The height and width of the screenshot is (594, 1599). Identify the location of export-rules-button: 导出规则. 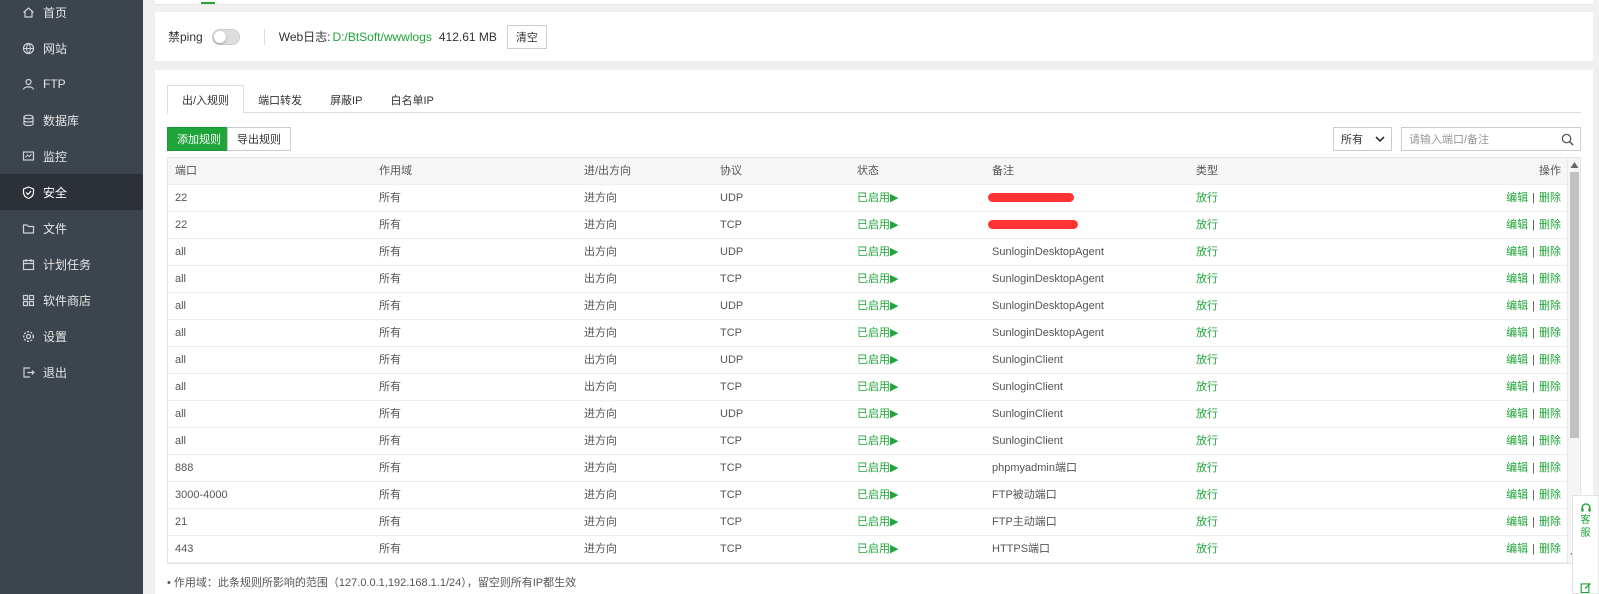
(259, 139).